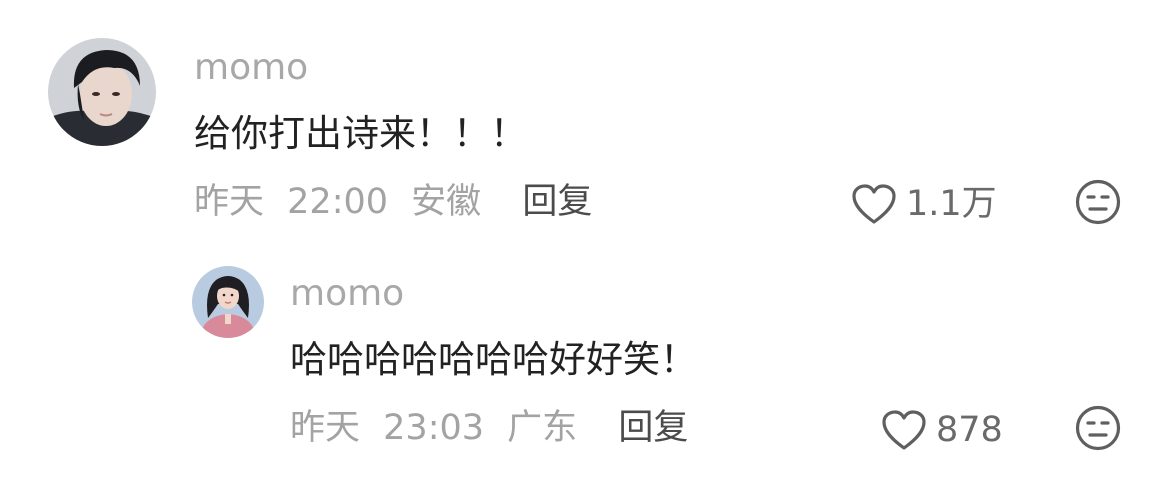 This screenshot has height=485, width=1170. I want to click on comment-location: 安徽, so click(446, 202).